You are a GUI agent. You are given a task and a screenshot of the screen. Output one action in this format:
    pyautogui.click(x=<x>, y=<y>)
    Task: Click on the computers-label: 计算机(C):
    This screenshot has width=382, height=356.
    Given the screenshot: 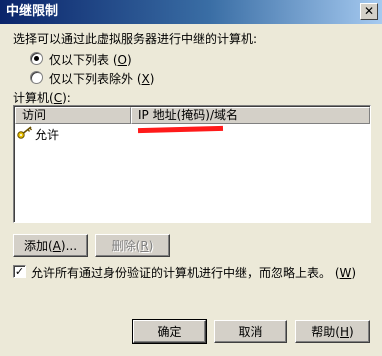 What is the action you would take?
    pyautogui.click(x=42, y=98)
    